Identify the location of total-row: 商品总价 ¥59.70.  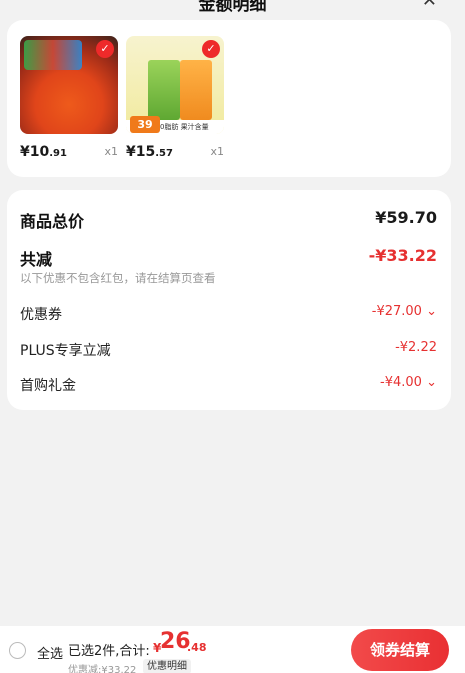
(228, 219).